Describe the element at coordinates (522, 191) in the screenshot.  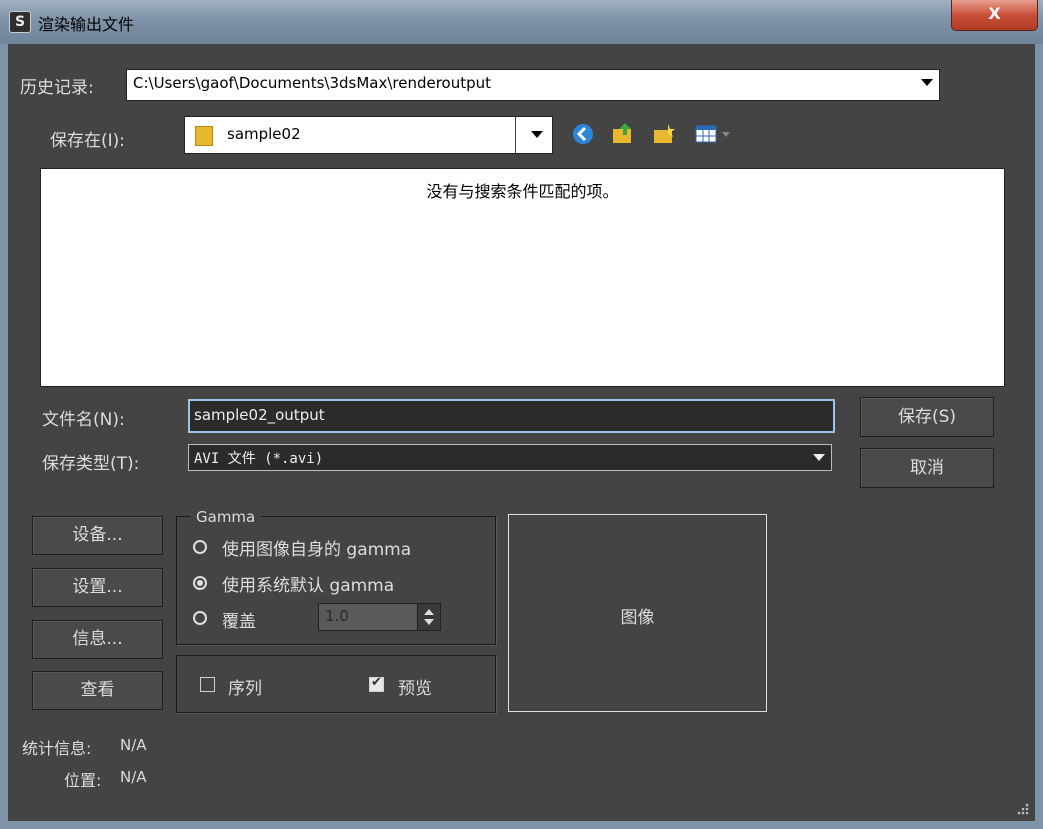
I see `empty-message: 没有与搜索条件匹配的项。` at that location.